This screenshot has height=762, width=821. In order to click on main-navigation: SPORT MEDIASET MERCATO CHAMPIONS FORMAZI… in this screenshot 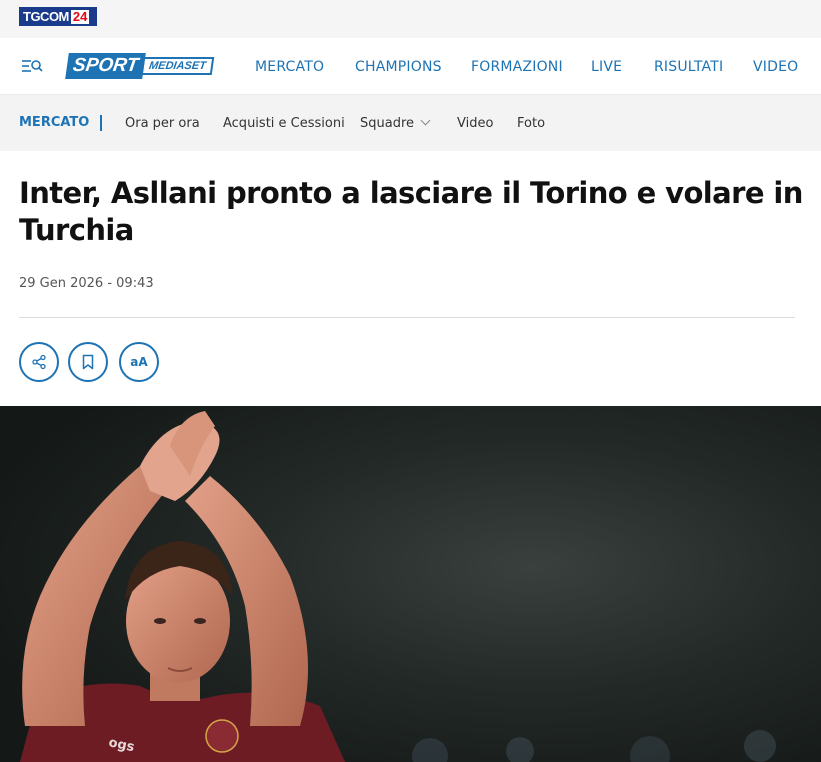, I will do `click(410, 66)`.